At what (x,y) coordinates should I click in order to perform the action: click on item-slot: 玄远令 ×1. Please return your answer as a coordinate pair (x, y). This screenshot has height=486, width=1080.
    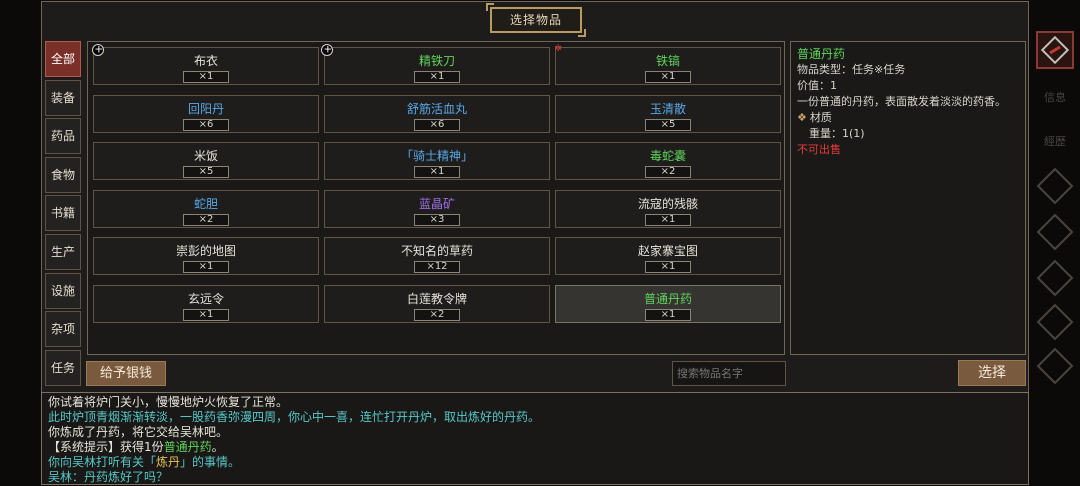
    Looking at the image, I should click on (206, 303).